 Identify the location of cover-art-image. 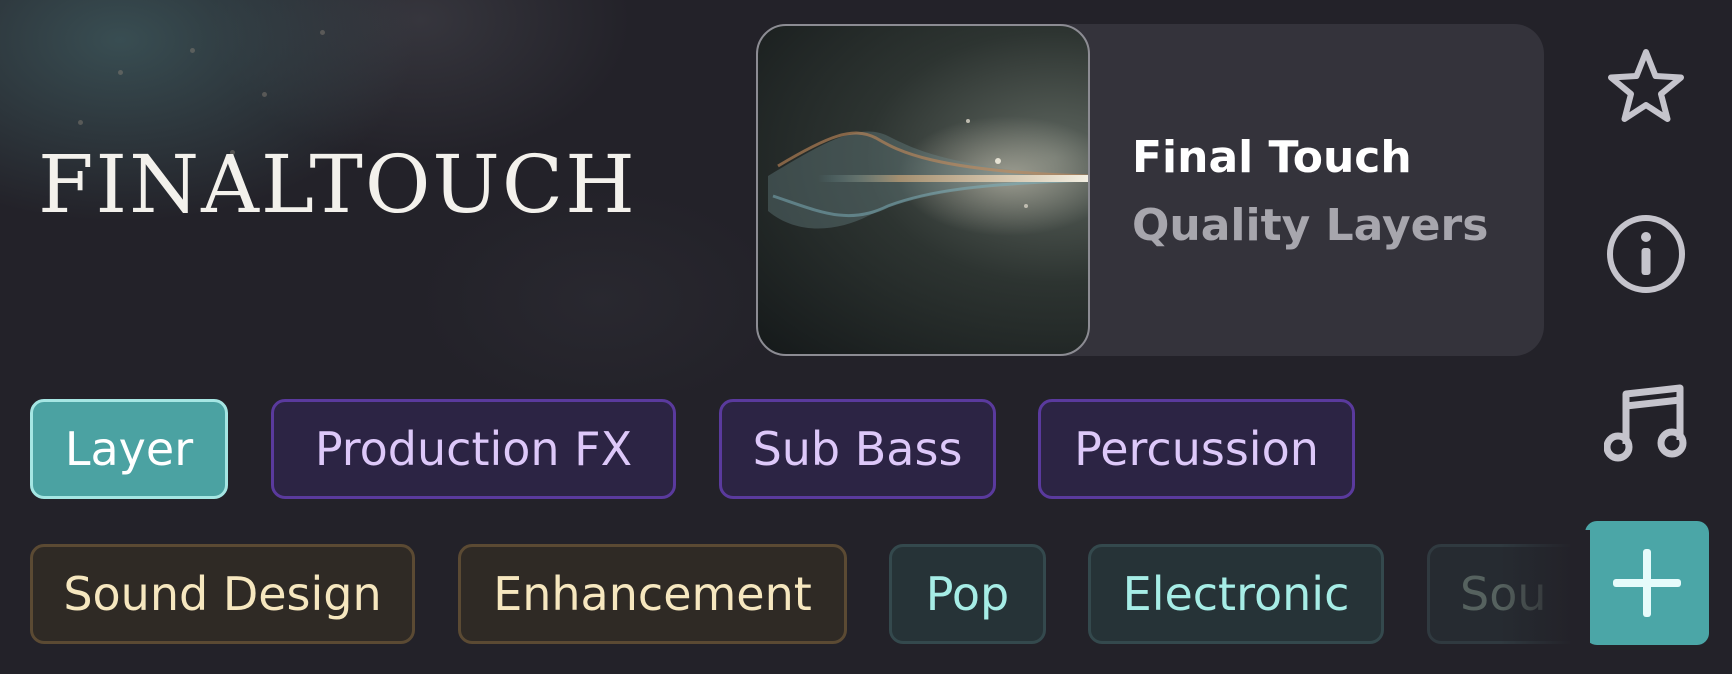
(928, 176).